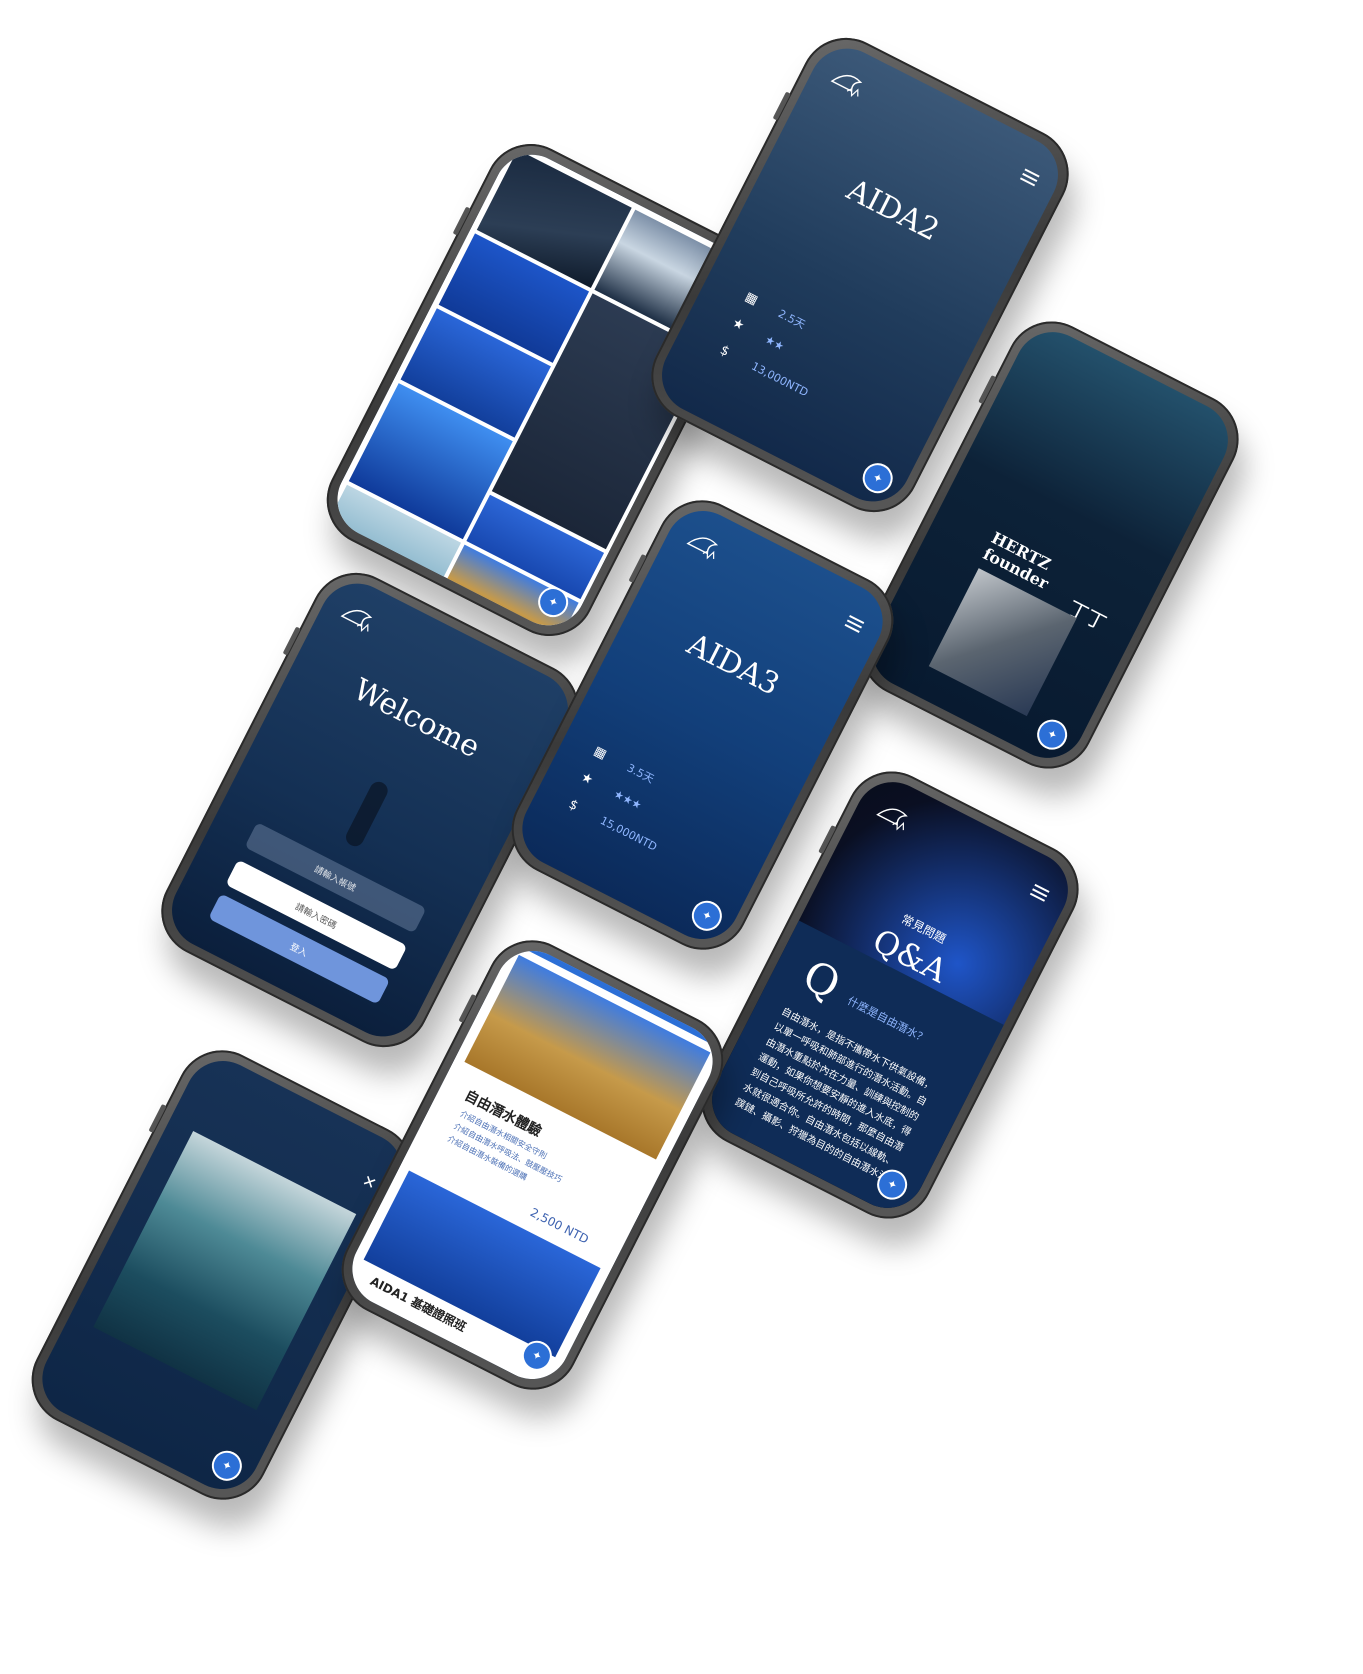 Image resolution: width=1363 pixels, height=1674 pixels. Describe the element at coordinates (780, 379) in the screenshot. I see `price-value: 13,000NTD` at that location.